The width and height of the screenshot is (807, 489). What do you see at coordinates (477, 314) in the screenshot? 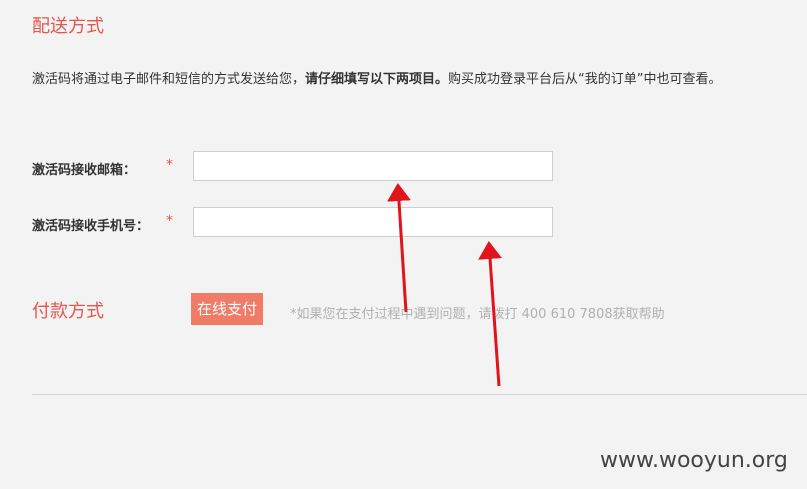
I see `payment-help-note: *如果您在支付过程中遇到问题，请拨打 400 610 7808获取帮助` at bounding box center [477, 314].